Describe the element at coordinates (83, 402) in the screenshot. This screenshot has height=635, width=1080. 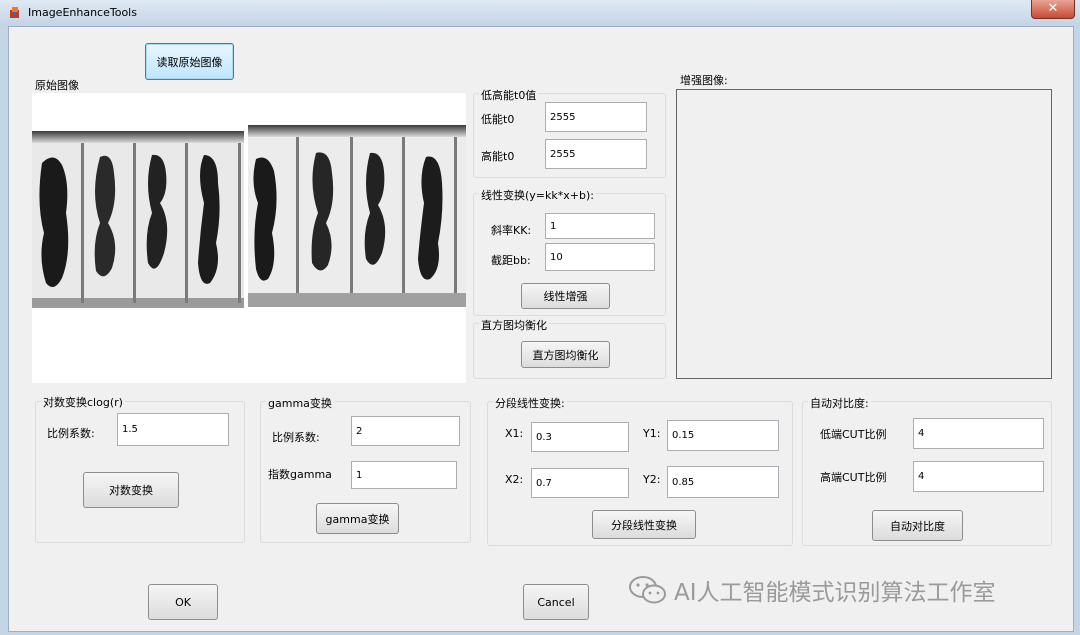
I see `log-group-title: 对数变换clog(r)` at that location.